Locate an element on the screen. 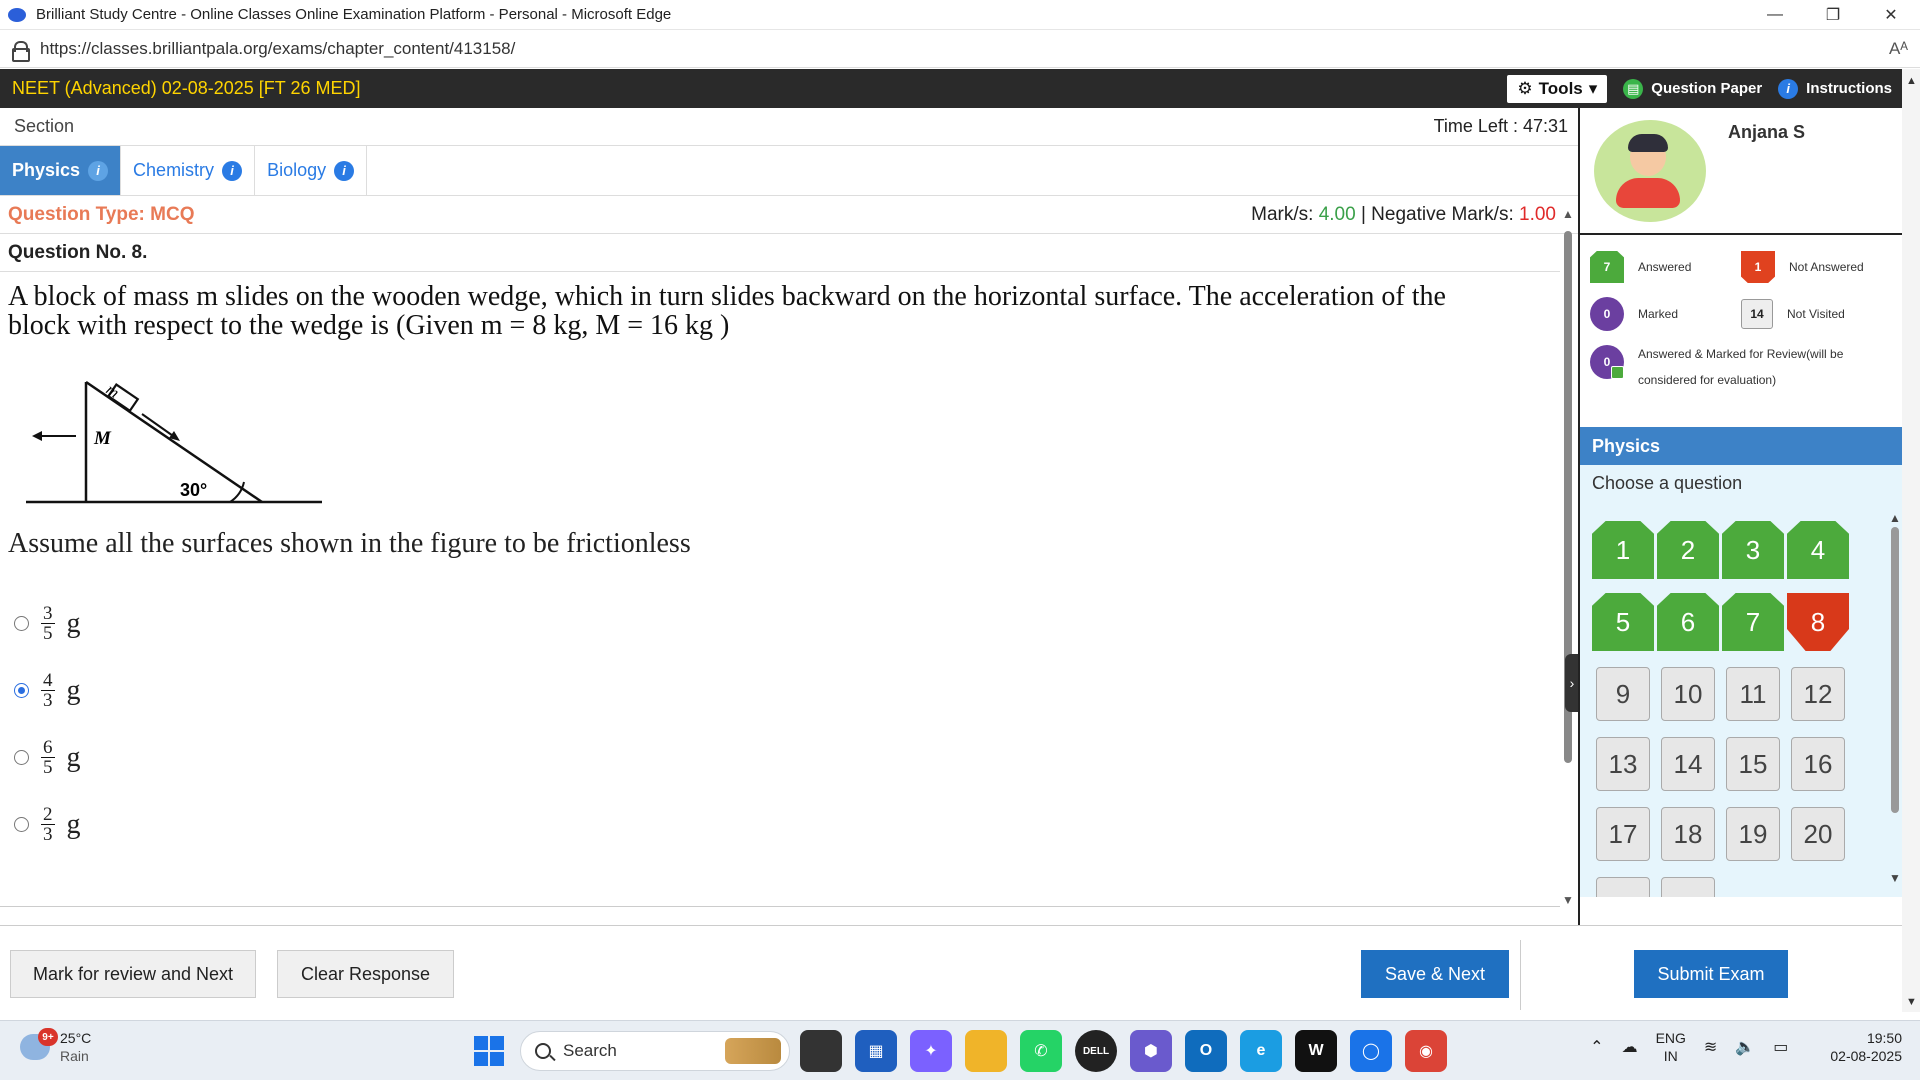  tab-chemistry: Chemistry i is located at coordinates (188, 170).